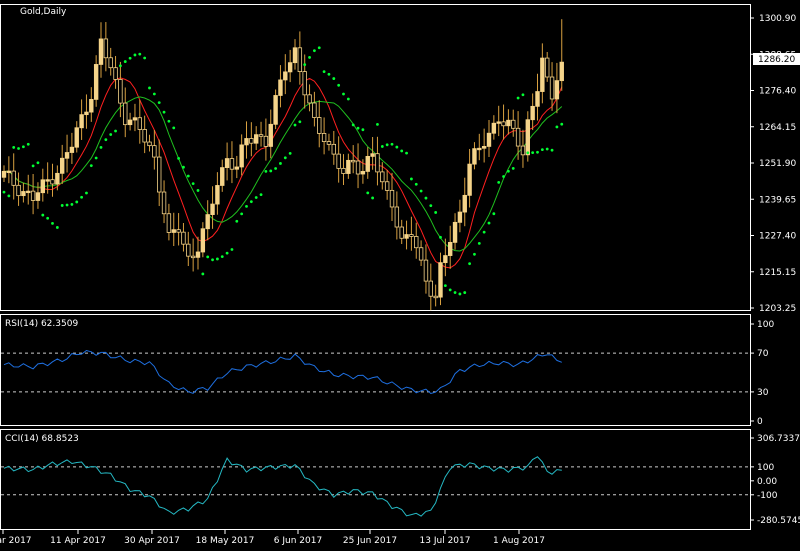 Image resolution: width=800 pixels, height=551 pixels. Describe the element at coordinates (776, 59) in the screenshot. I see `current-price-box: 1286.20` at that location.